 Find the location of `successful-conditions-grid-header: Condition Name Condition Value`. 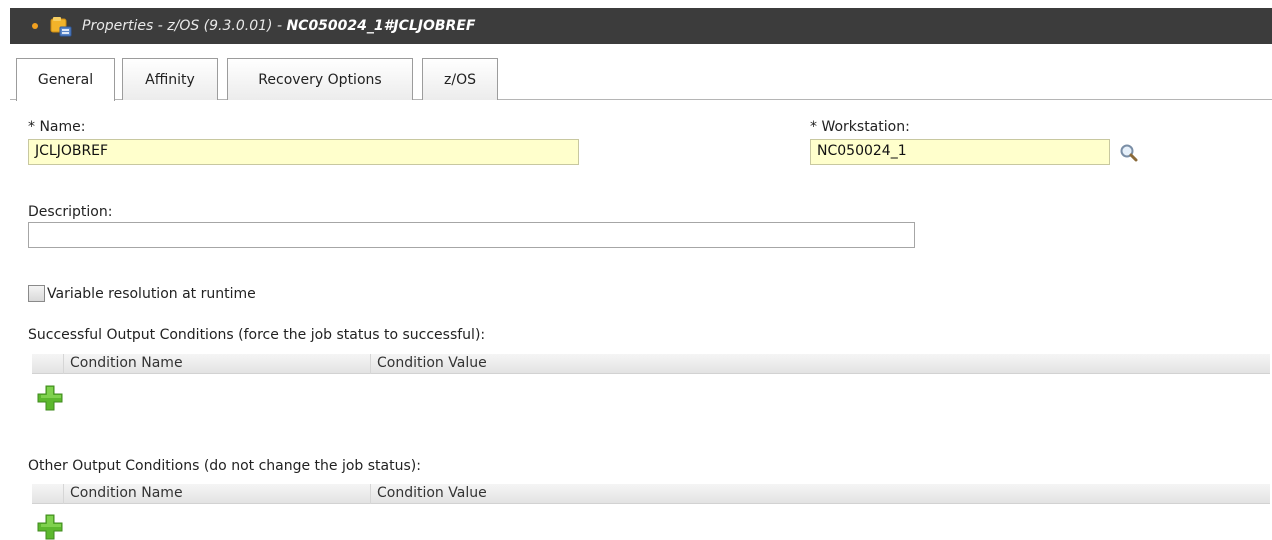

successful-conditions-grid-header: Condition Name Condition Value is located at coordinates (651, 364).